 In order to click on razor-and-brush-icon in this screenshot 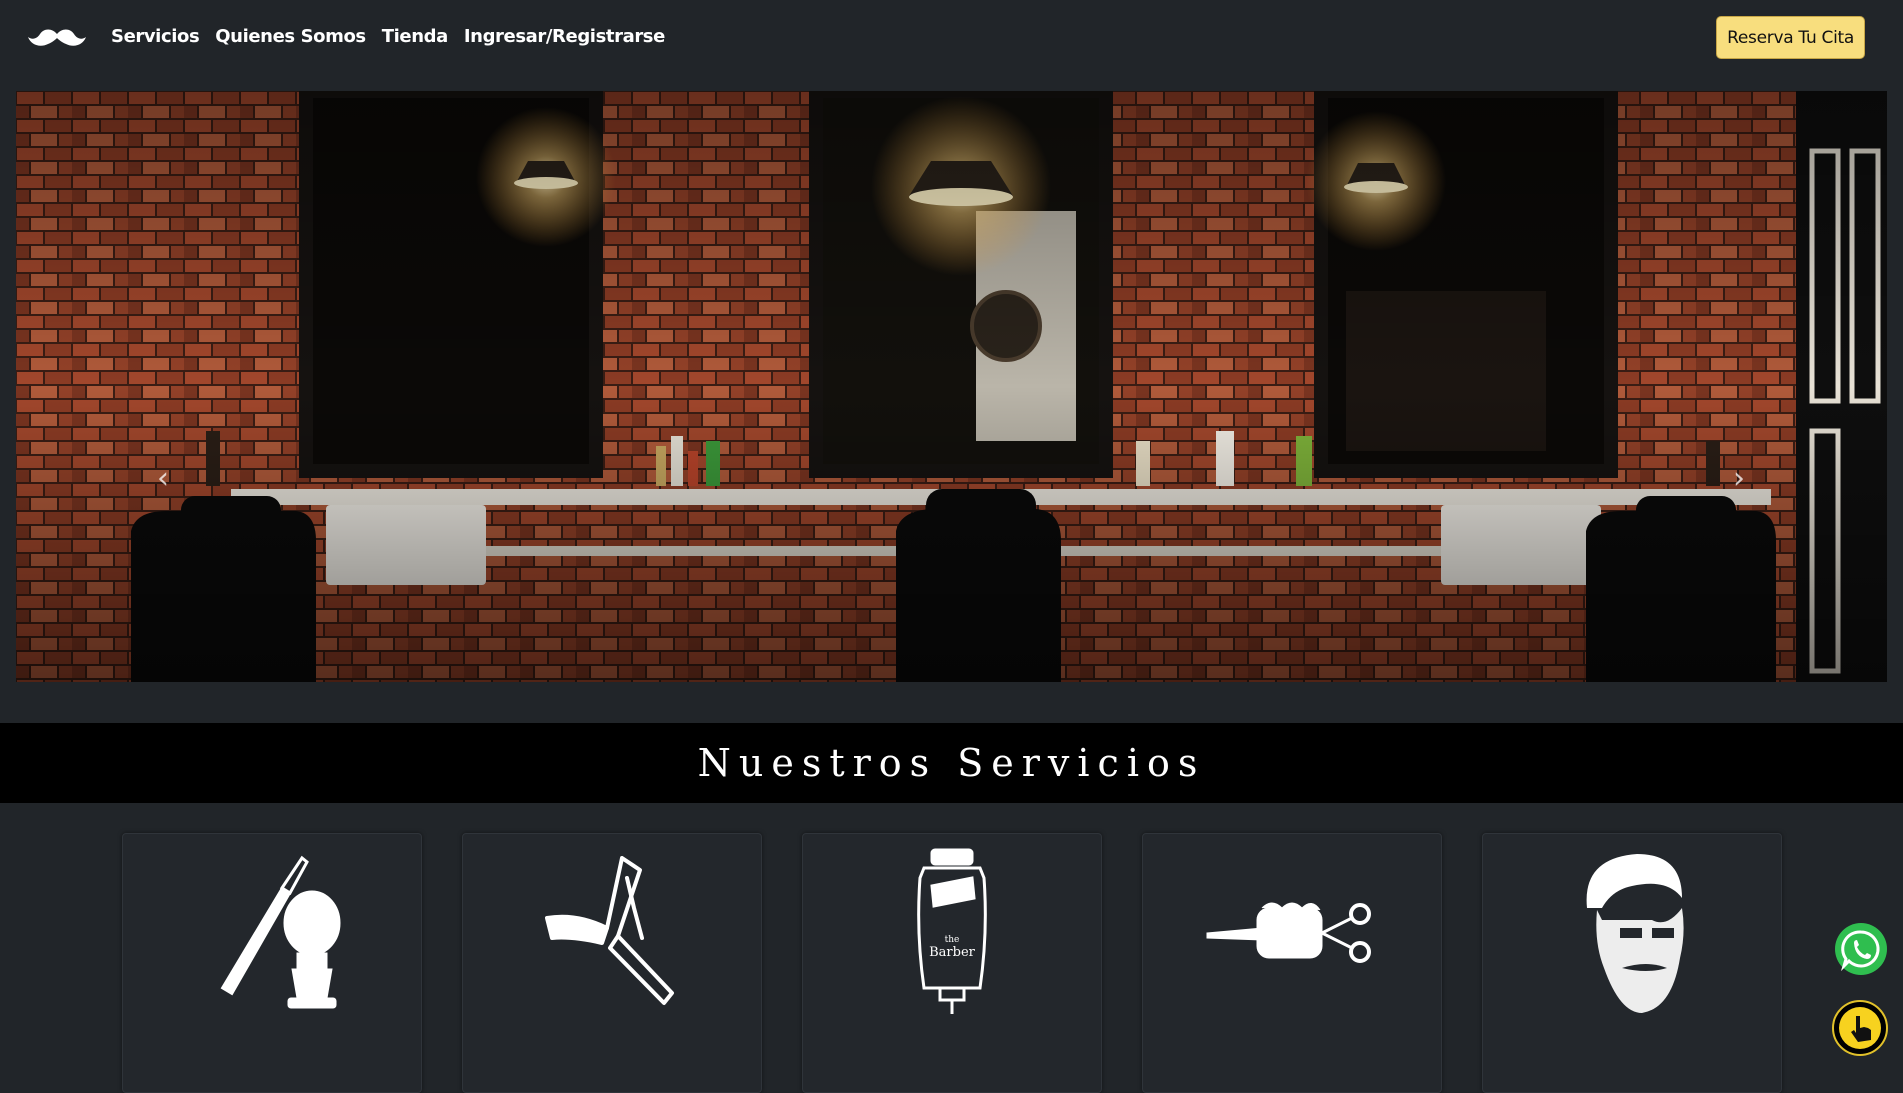, I will do `click(280, 932)`.